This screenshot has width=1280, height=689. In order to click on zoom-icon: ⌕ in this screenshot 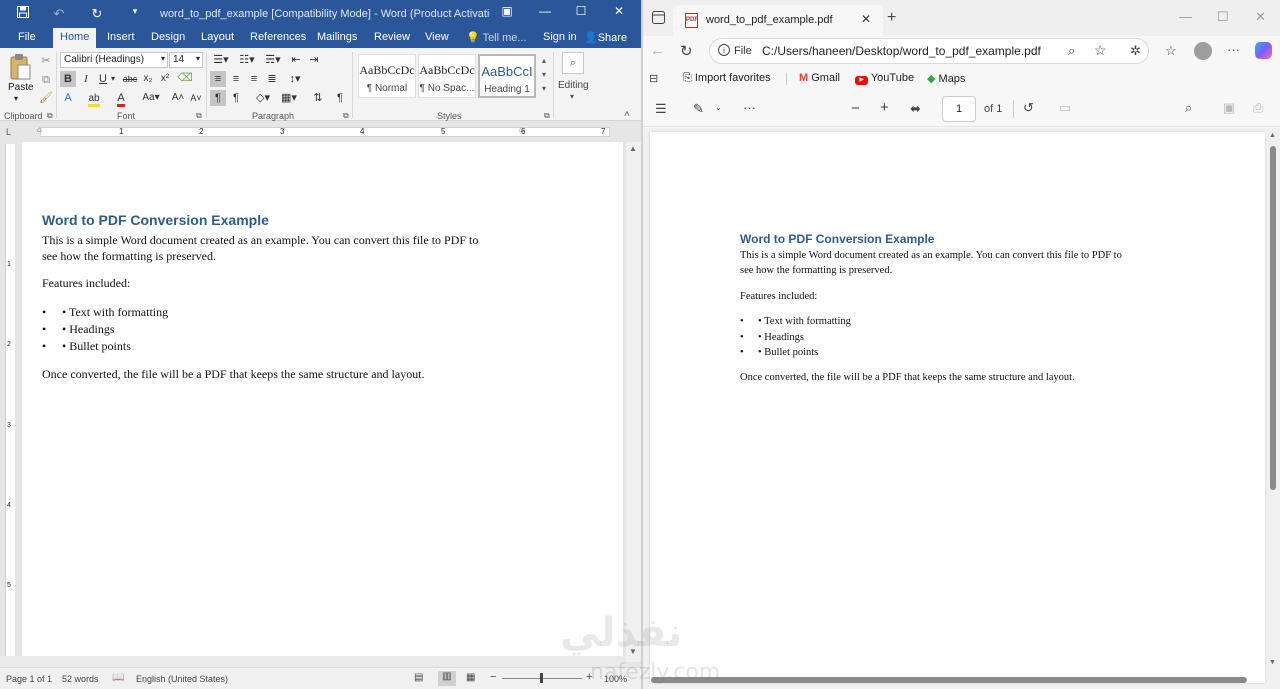, I will do `click(1071, 51)`.